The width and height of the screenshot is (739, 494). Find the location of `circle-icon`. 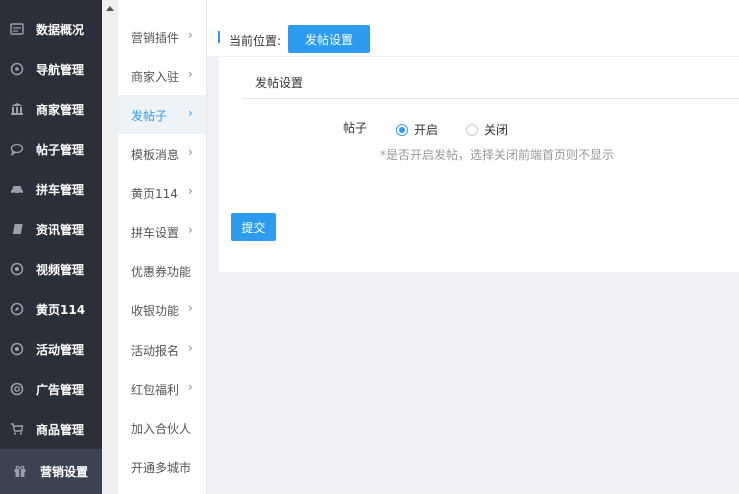

circle-icon is located at coordinates (17, 349).